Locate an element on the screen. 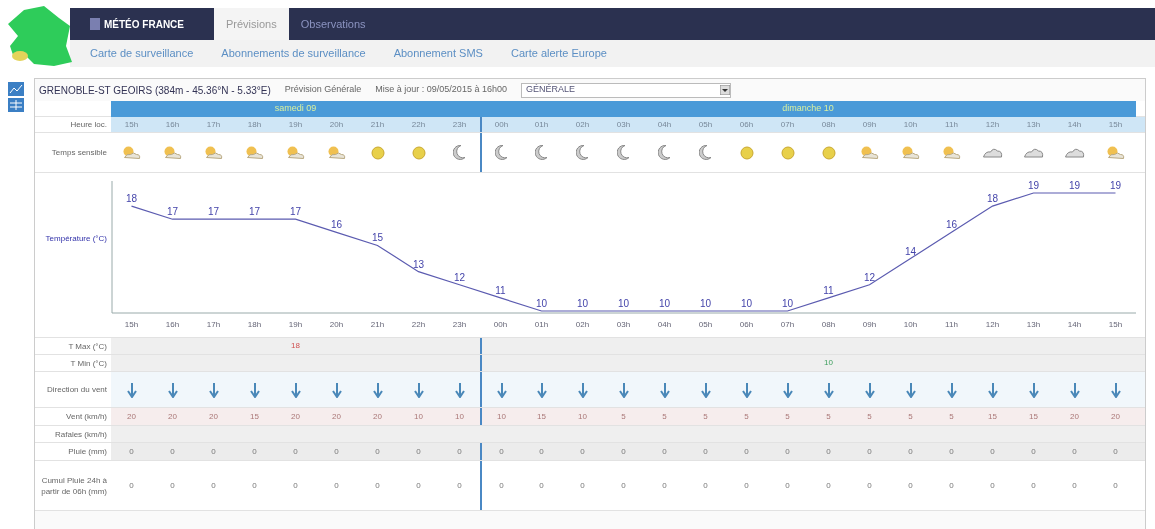  table-cell: 18 is located at coordinates (295, 346).